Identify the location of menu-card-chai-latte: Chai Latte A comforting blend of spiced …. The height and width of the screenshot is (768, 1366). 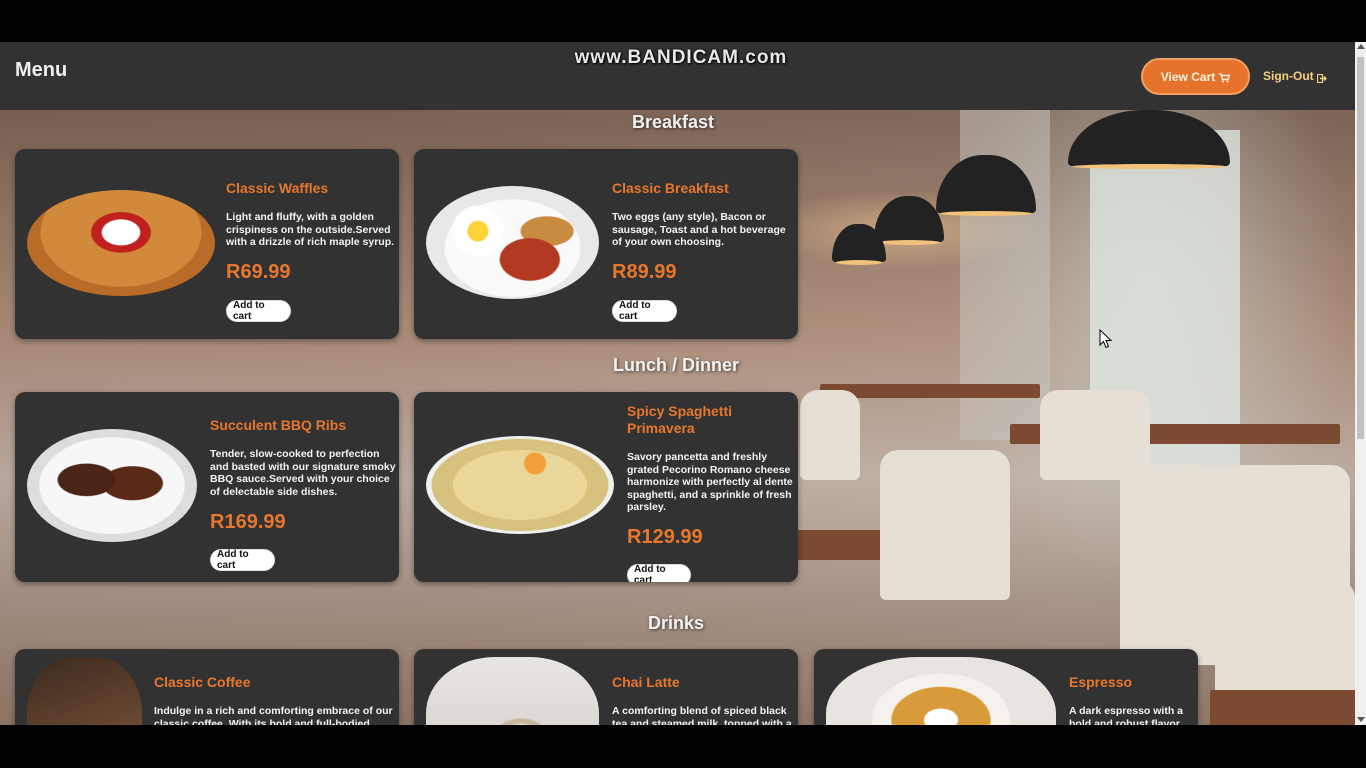
(606, 687).